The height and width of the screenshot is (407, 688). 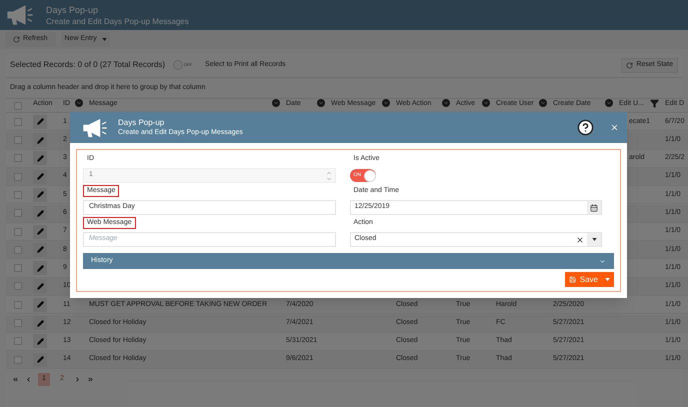 What do you see at coordinates (585, 127) in the screenshot?
I see `help-icon` at bounding box center [585, 127].